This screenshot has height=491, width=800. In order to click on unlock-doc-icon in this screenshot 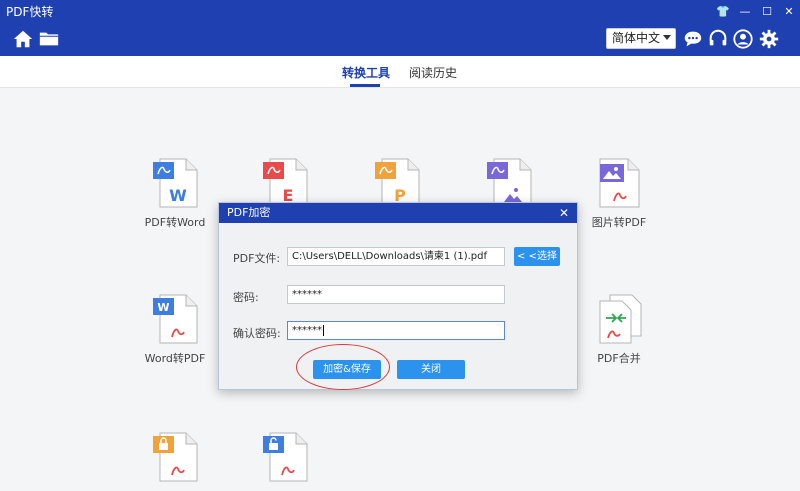, I will do `click(285, 457)`.